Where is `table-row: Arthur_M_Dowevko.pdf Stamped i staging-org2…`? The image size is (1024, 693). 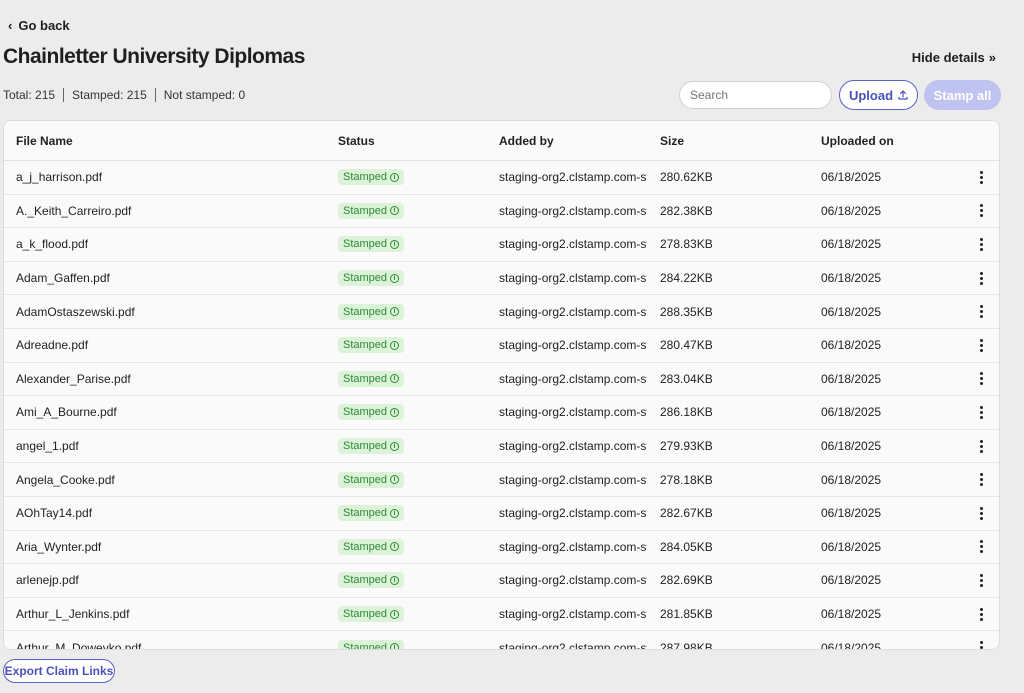
table-row: Arthur_M_Dowevko.pdf Stamped i staging-org2… is located at coordinates (501, 640).